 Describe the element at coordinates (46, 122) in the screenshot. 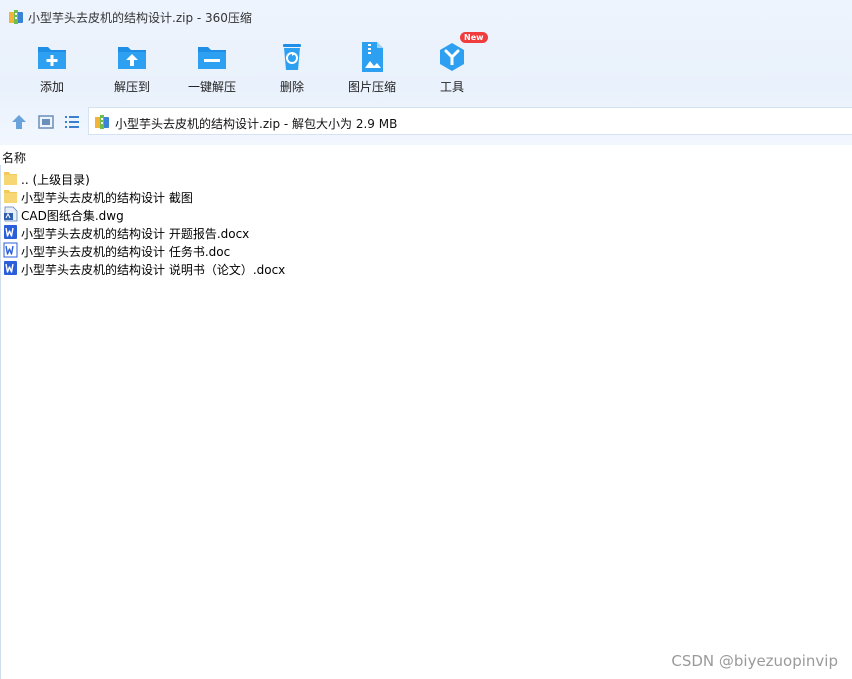

I see `thumbnail-view-icon` at that location.